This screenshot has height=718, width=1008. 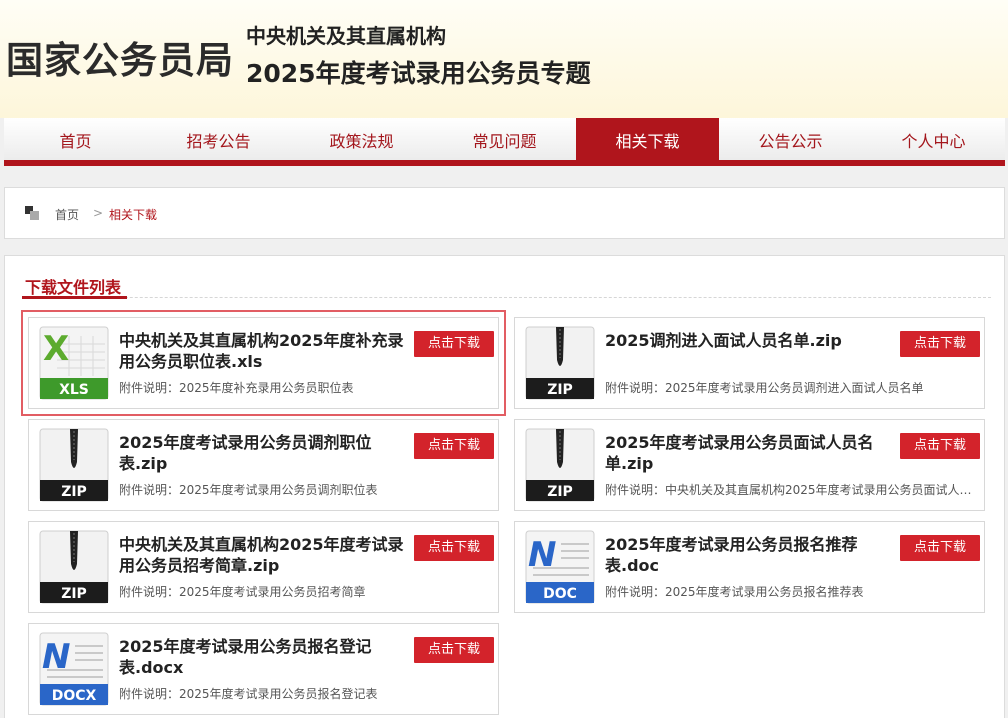 What do you see at coordinates (750, 453) in the screenshot?
I see `file-title: 2025年度考试录用公务员面试人员名单.zip` at bounding box center [750, 453].